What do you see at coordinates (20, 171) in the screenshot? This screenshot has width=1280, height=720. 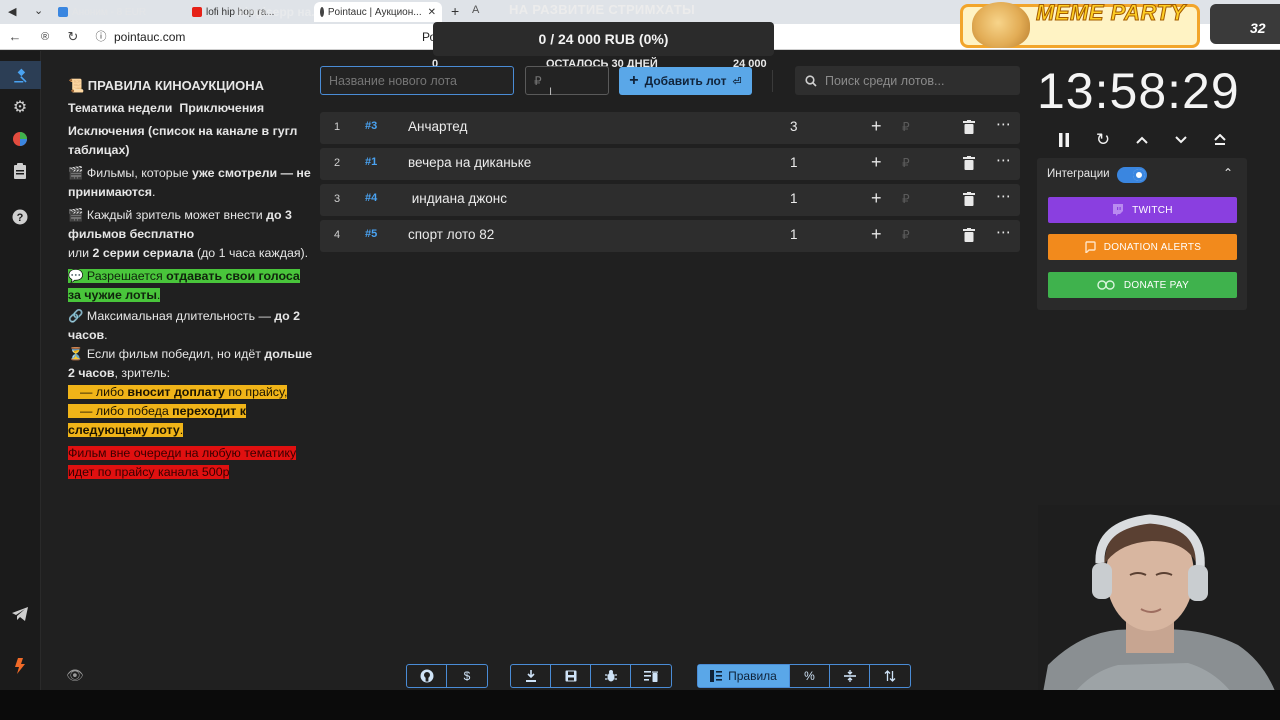 I see `clipboard-icon` at bounding box center [20, 171].